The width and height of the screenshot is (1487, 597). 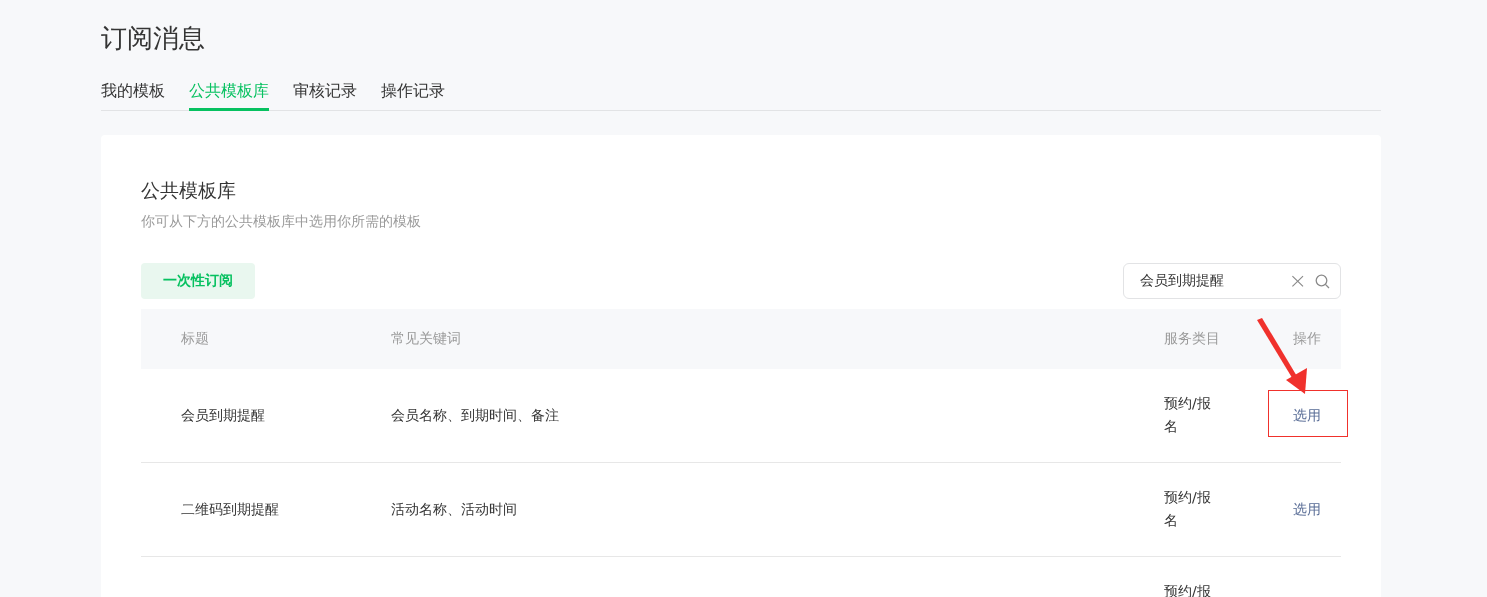 I want to click on clear-button: ×, so click(x=1297, y=281).